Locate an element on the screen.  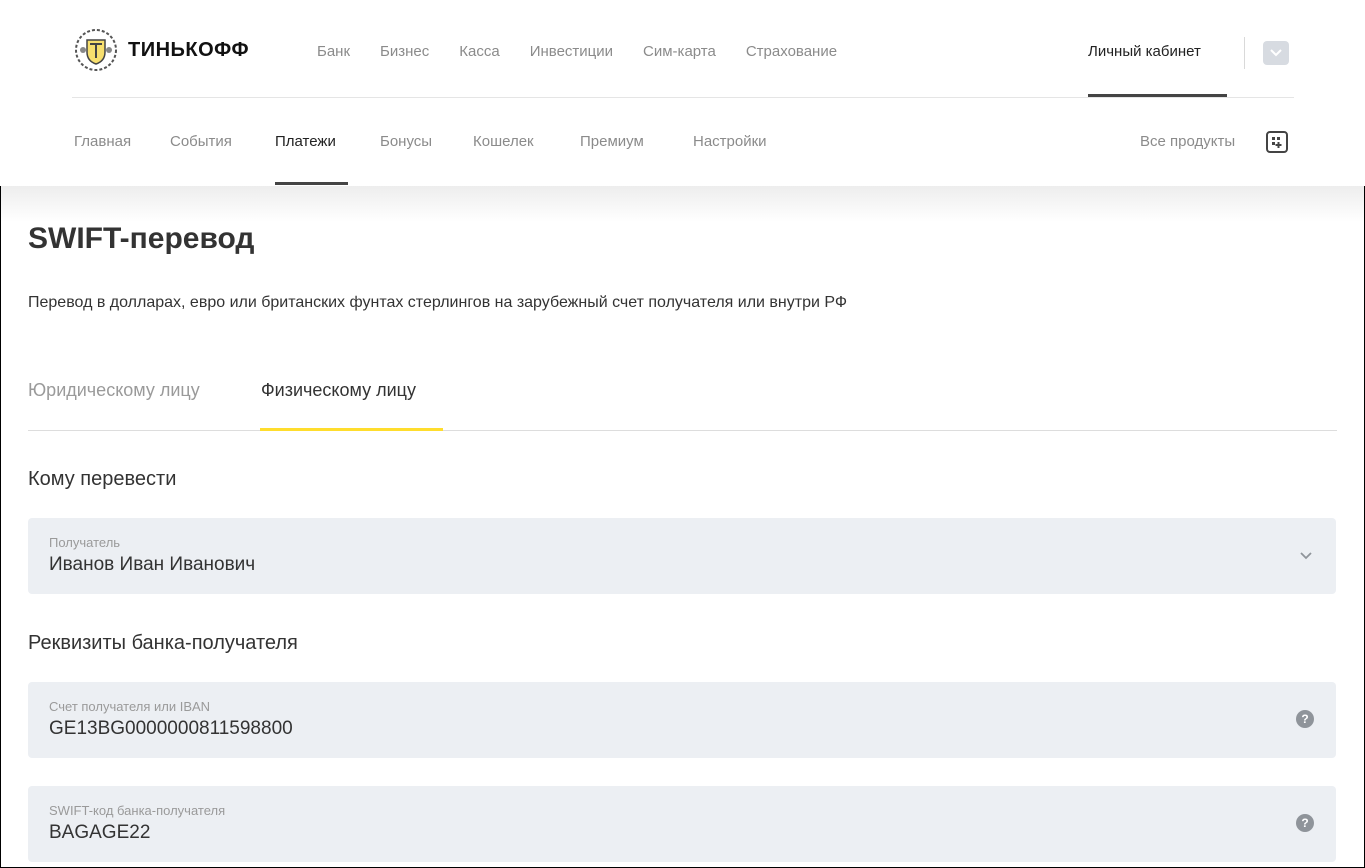
sub-menu-active-underline is located at coordinates (311, 183).